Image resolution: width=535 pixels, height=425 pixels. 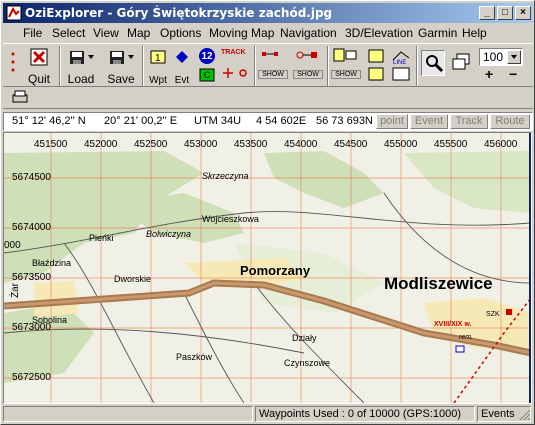 I want to click on map-symbol-icon, so click(x=460, y=349).